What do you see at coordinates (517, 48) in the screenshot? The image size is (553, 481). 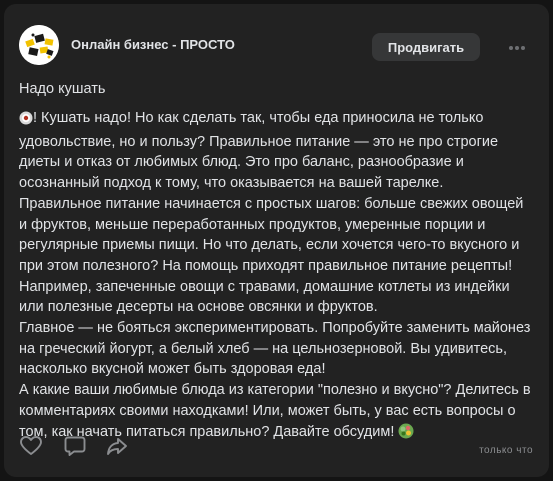 I see `more-options-icon` at bounding box center [517, 48].